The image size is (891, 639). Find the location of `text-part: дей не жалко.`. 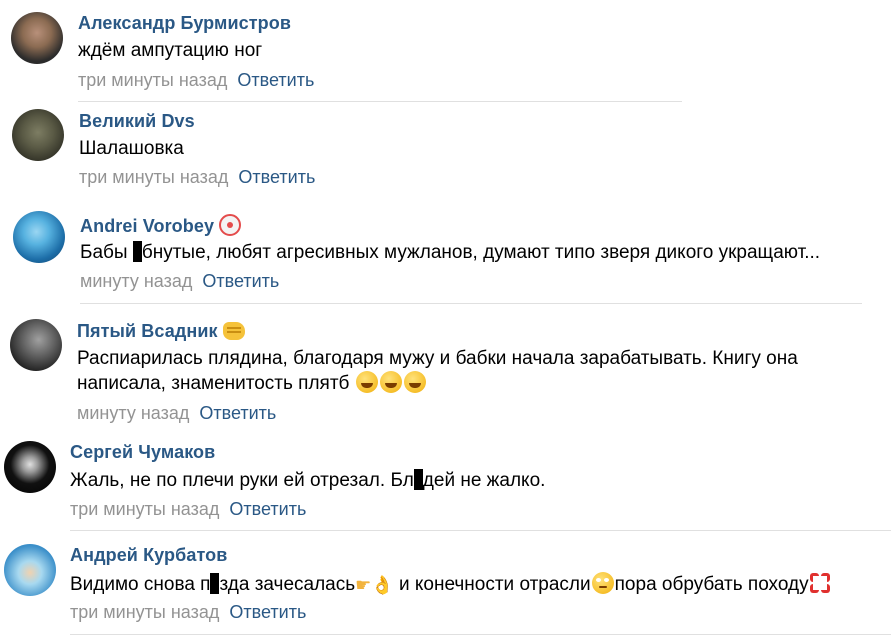

text-part: дей не жалко. is located at coordinates (484, 480).